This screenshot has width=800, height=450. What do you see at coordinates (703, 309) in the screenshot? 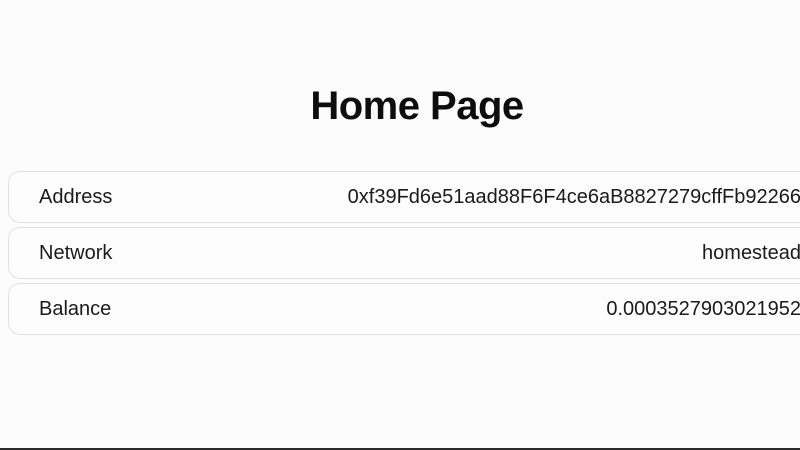
I see `balance-value: 0.0003527903021952` at bounding box center [703, 309].